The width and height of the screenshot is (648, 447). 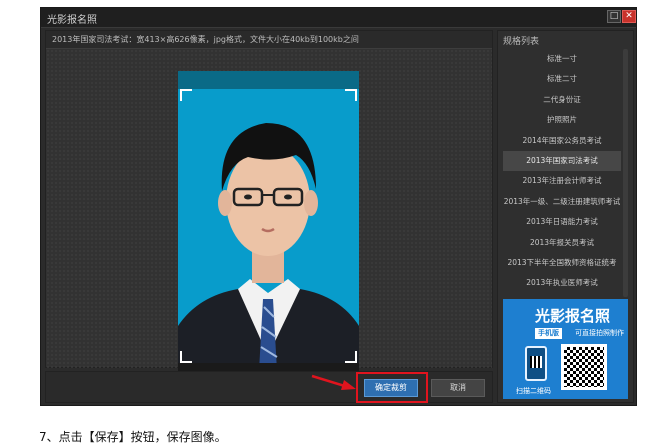 I want to click on promo-badge: 手机版, so click(x=548, y=333).